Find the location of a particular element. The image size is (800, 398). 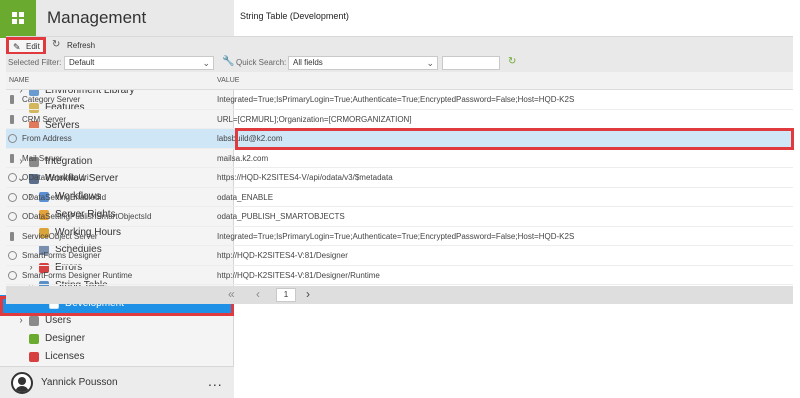

row-name: Category Server is located at coordinates (51, 99).